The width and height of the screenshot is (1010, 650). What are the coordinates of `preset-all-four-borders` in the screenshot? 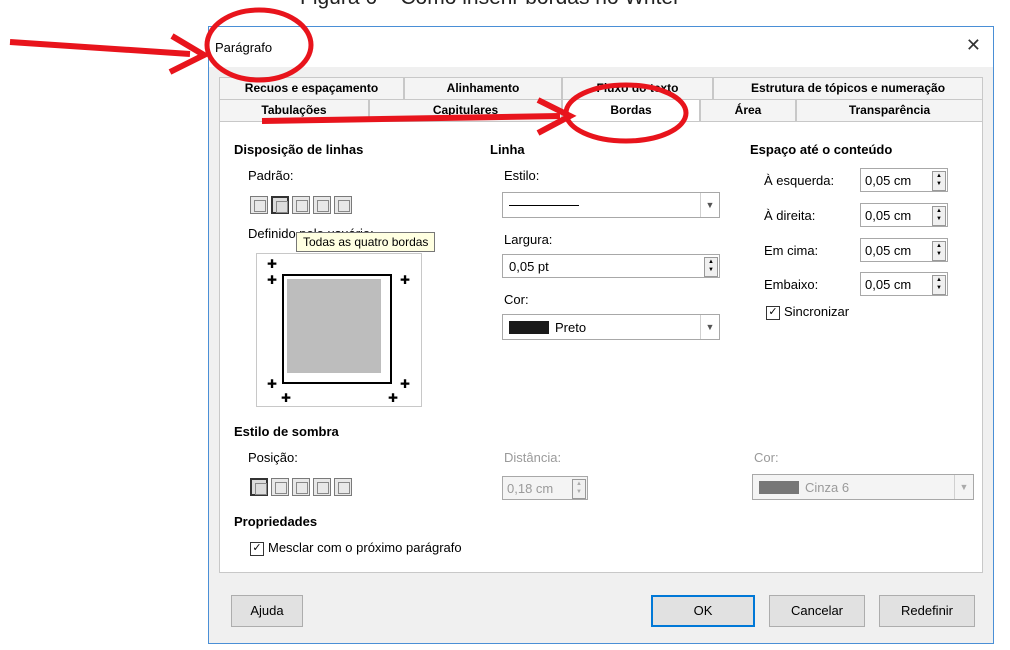 It's located at (280, 205).